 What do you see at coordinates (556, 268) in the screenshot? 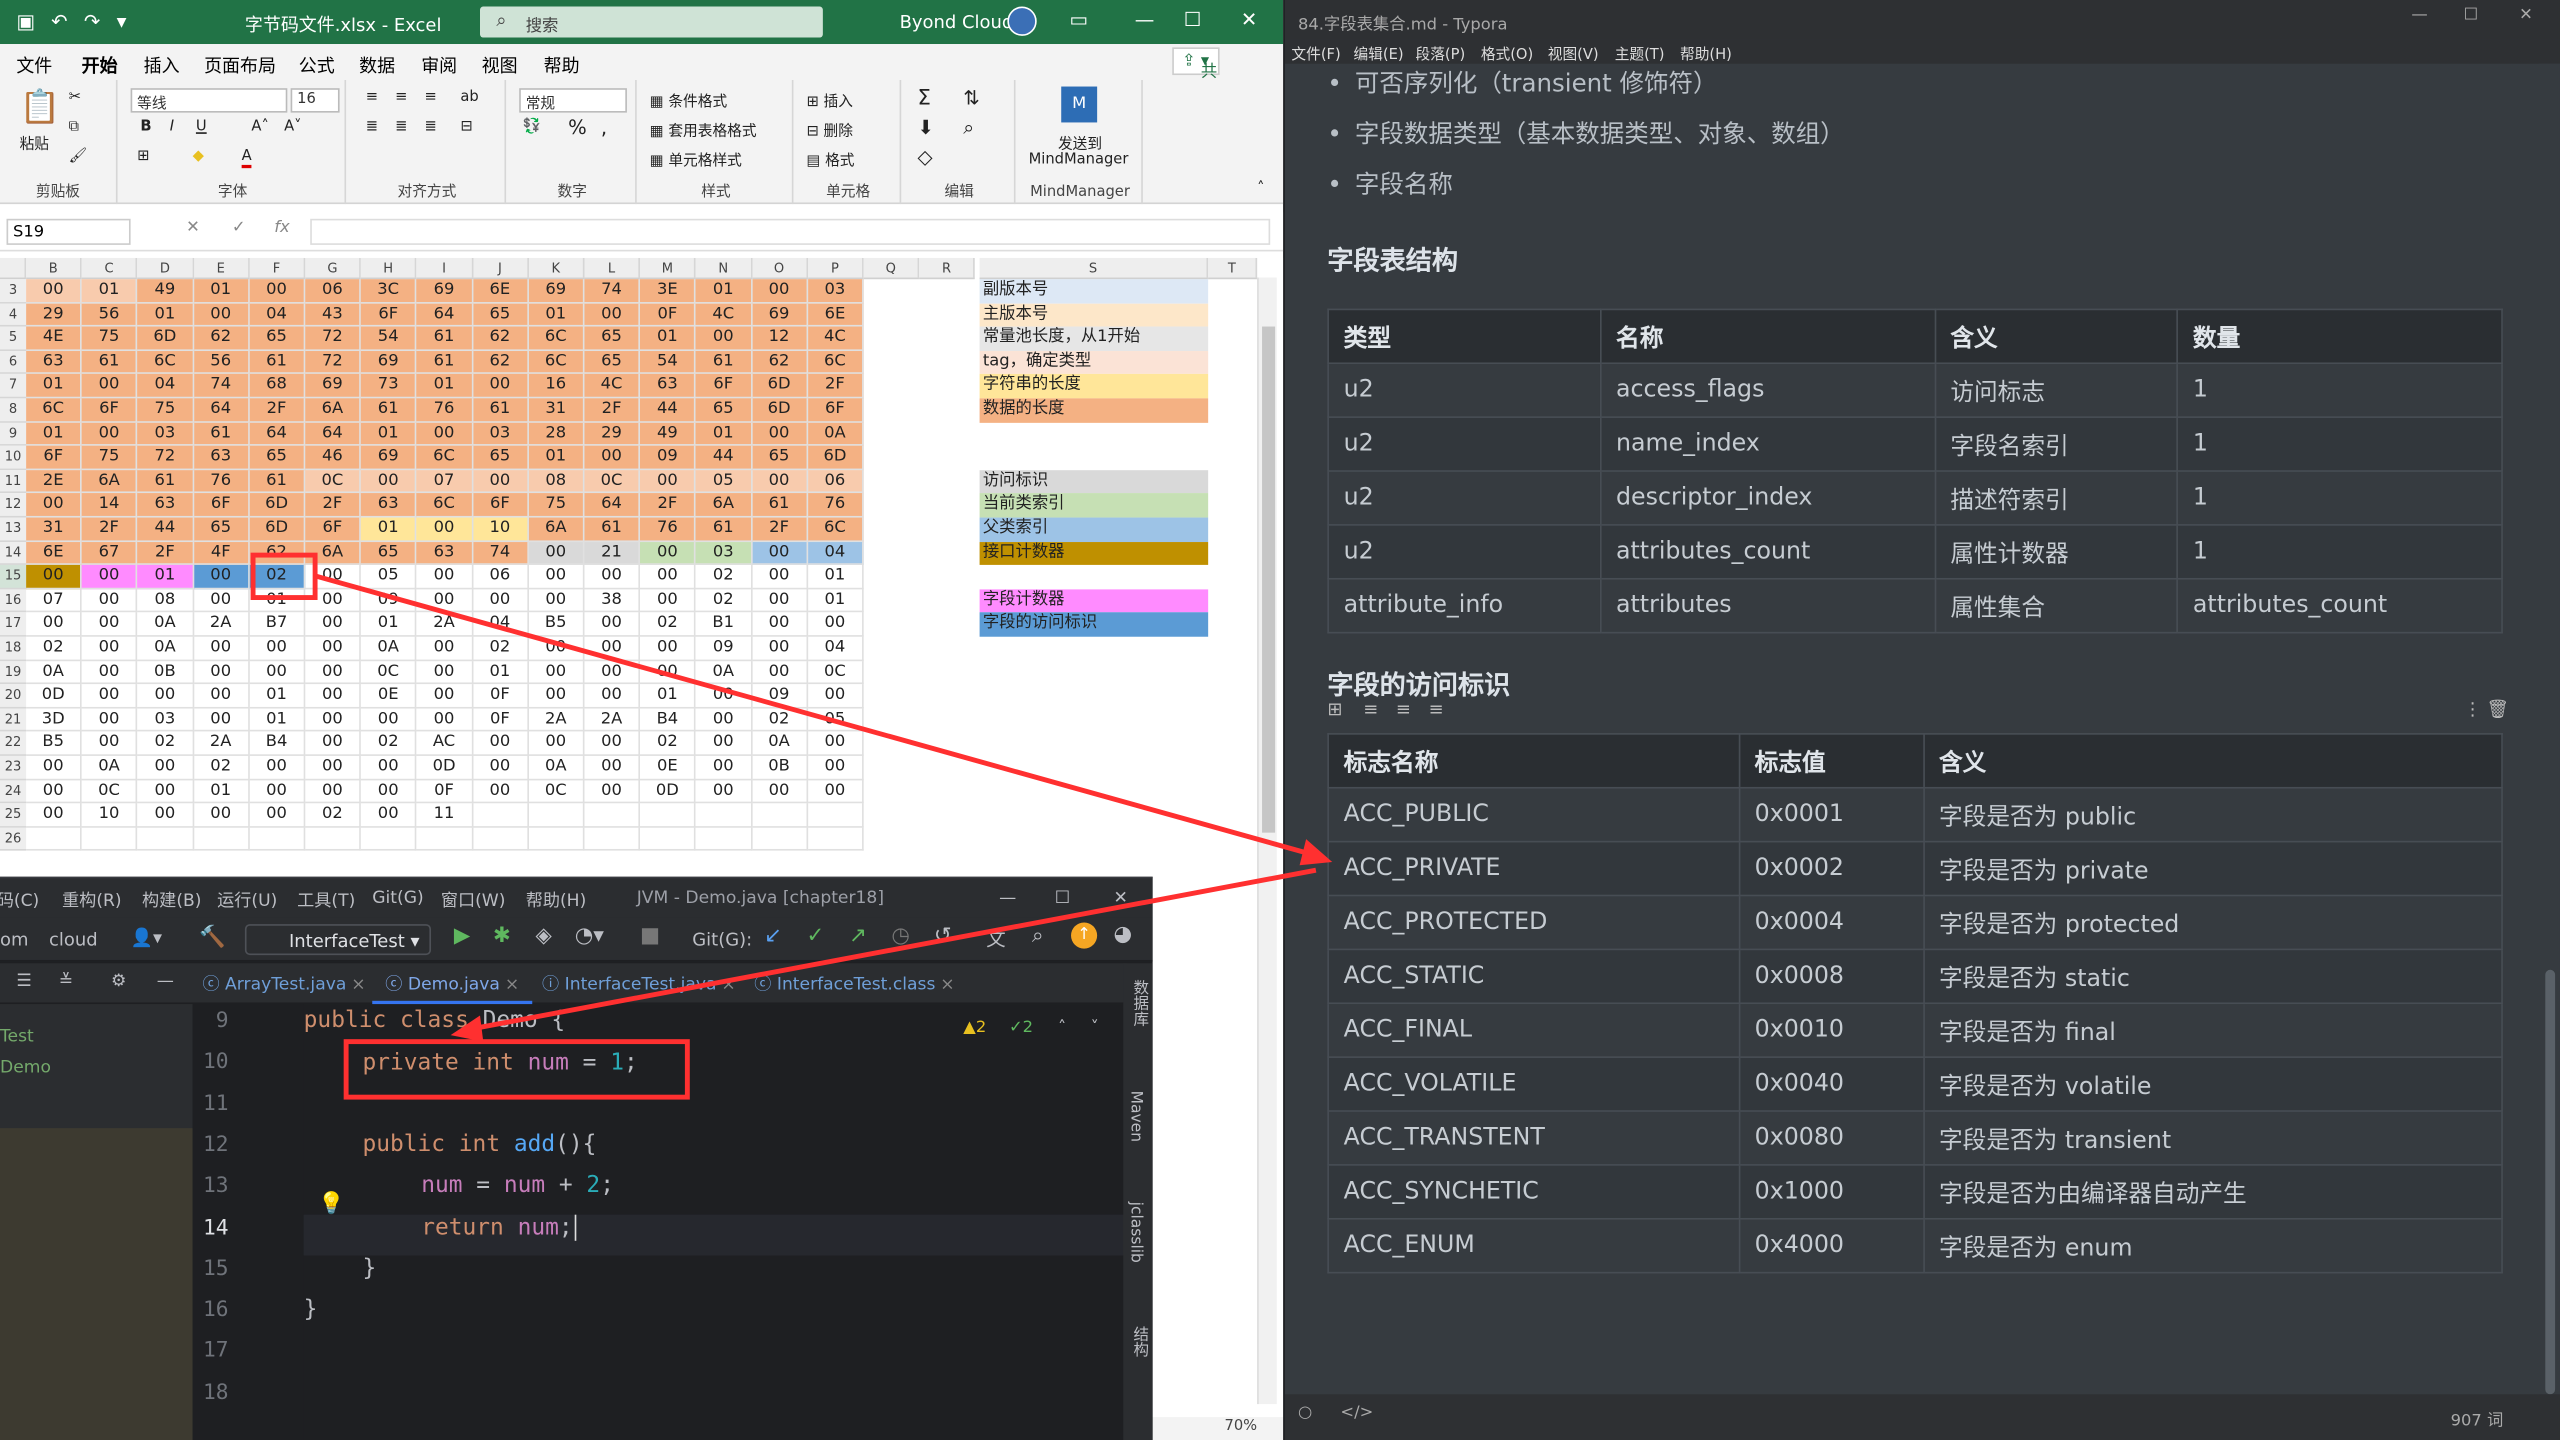
I see `column-header-K: K` at bounding box center [556, 268].